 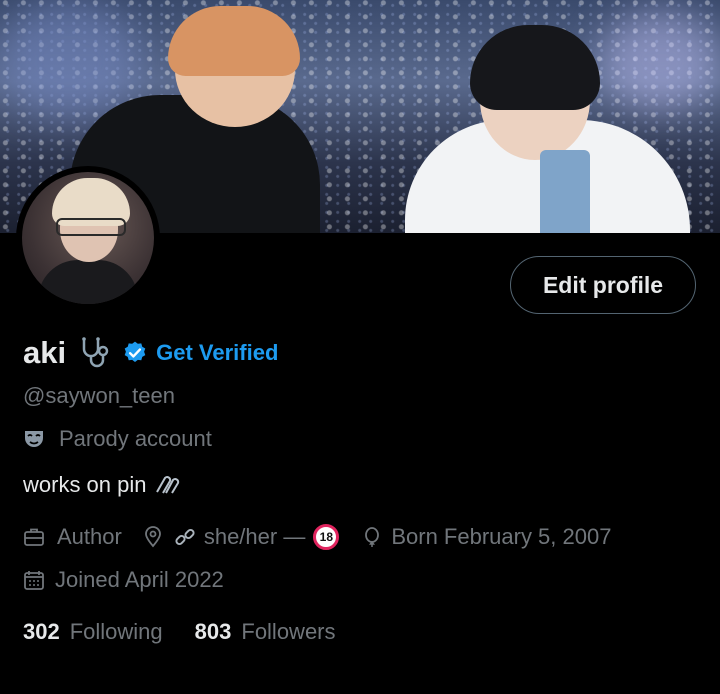 I want to click on bio: works on pin, so click(x=103, y=485).